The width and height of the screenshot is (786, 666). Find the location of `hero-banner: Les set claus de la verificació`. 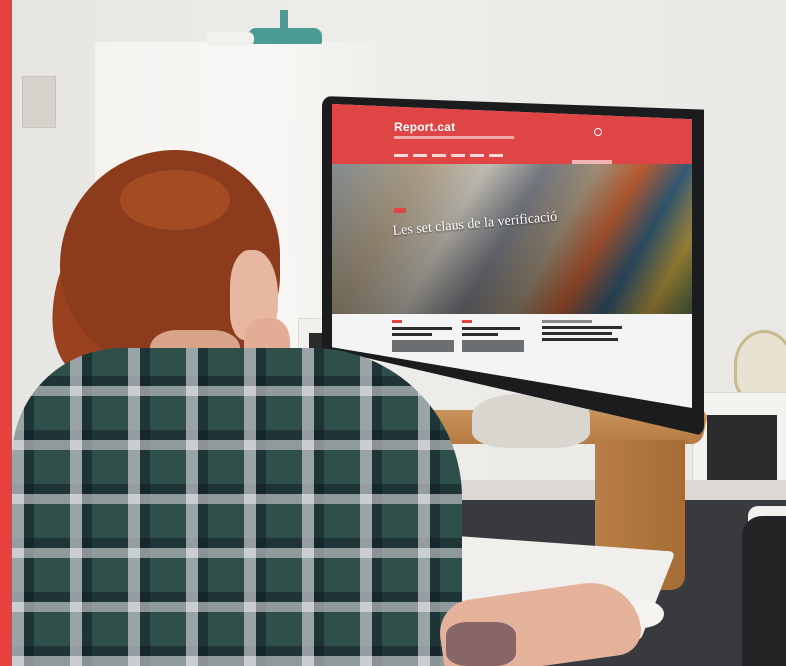

hero-banner: Les set claus de la verificació is located at coordinates (512, 239).